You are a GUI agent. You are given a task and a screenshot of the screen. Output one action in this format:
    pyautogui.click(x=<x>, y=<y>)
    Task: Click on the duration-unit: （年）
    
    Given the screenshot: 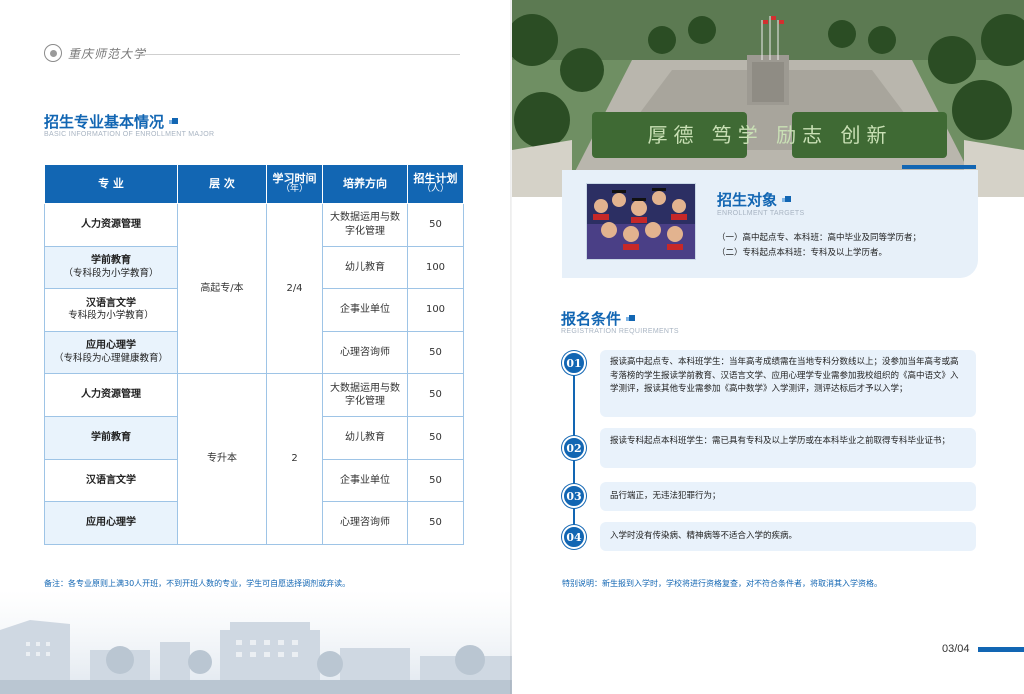 What is the action you would take?
    pyautogui.click(x=294, y=189)
    